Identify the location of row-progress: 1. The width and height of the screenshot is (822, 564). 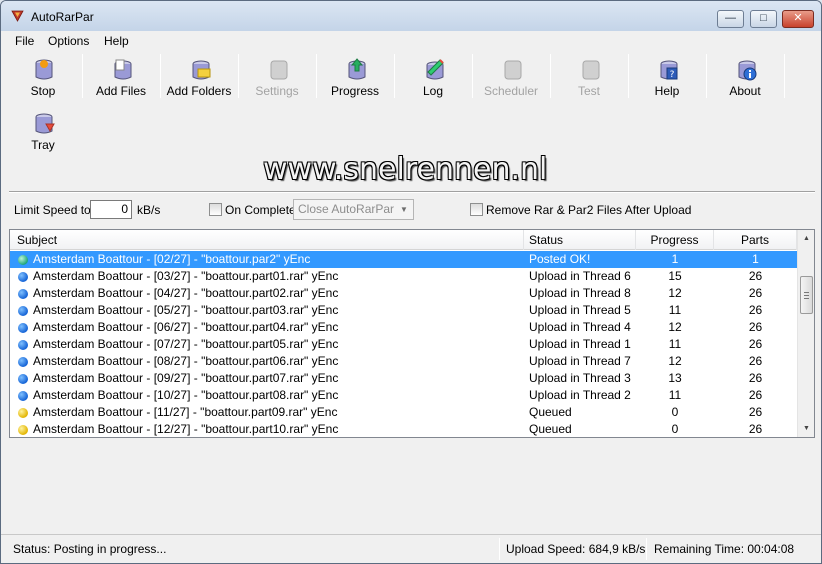
(675, 259).